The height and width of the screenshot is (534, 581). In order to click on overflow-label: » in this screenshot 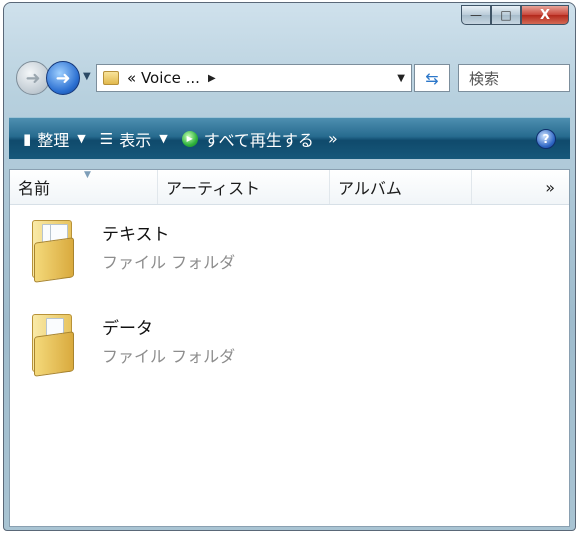, I will do `click(332, 138)`.